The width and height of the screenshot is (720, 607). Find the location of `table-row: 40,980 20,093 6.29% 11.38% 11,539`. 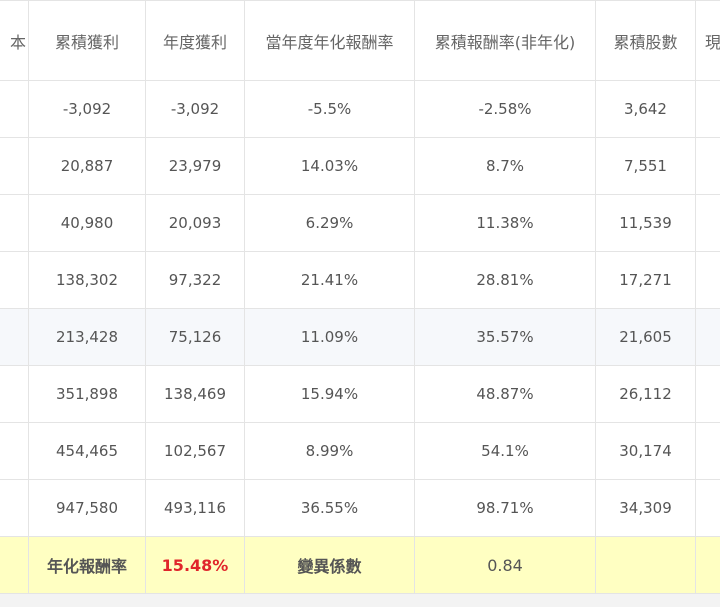

table-row: 40,980 20,093 6.29% 11.38% 11,539 is located at coordinates (360, 223).